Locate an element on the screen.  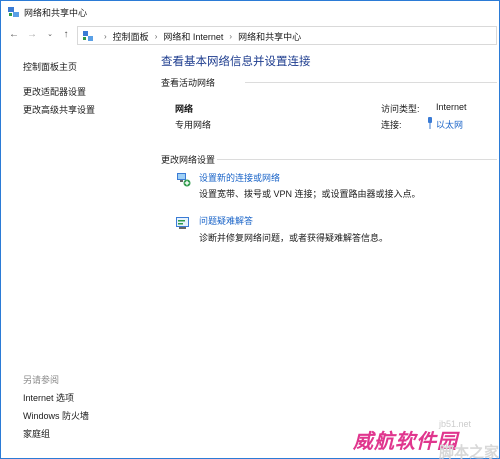
connection-label: 连接: is located at coordinates (391, 125).